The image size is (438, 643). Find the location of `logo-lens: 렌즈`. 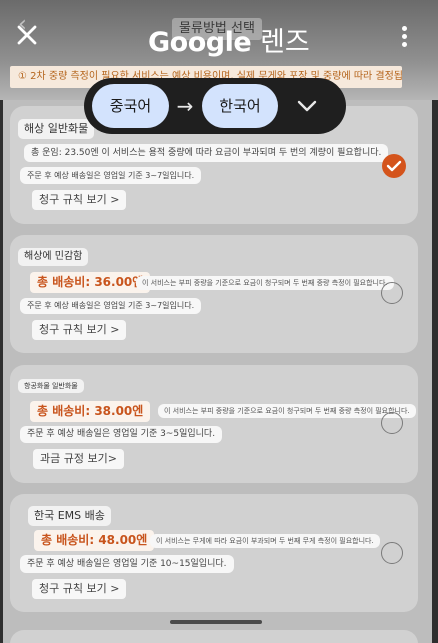

logo-lens: 렌즈 is located at coordinates (285, 42).